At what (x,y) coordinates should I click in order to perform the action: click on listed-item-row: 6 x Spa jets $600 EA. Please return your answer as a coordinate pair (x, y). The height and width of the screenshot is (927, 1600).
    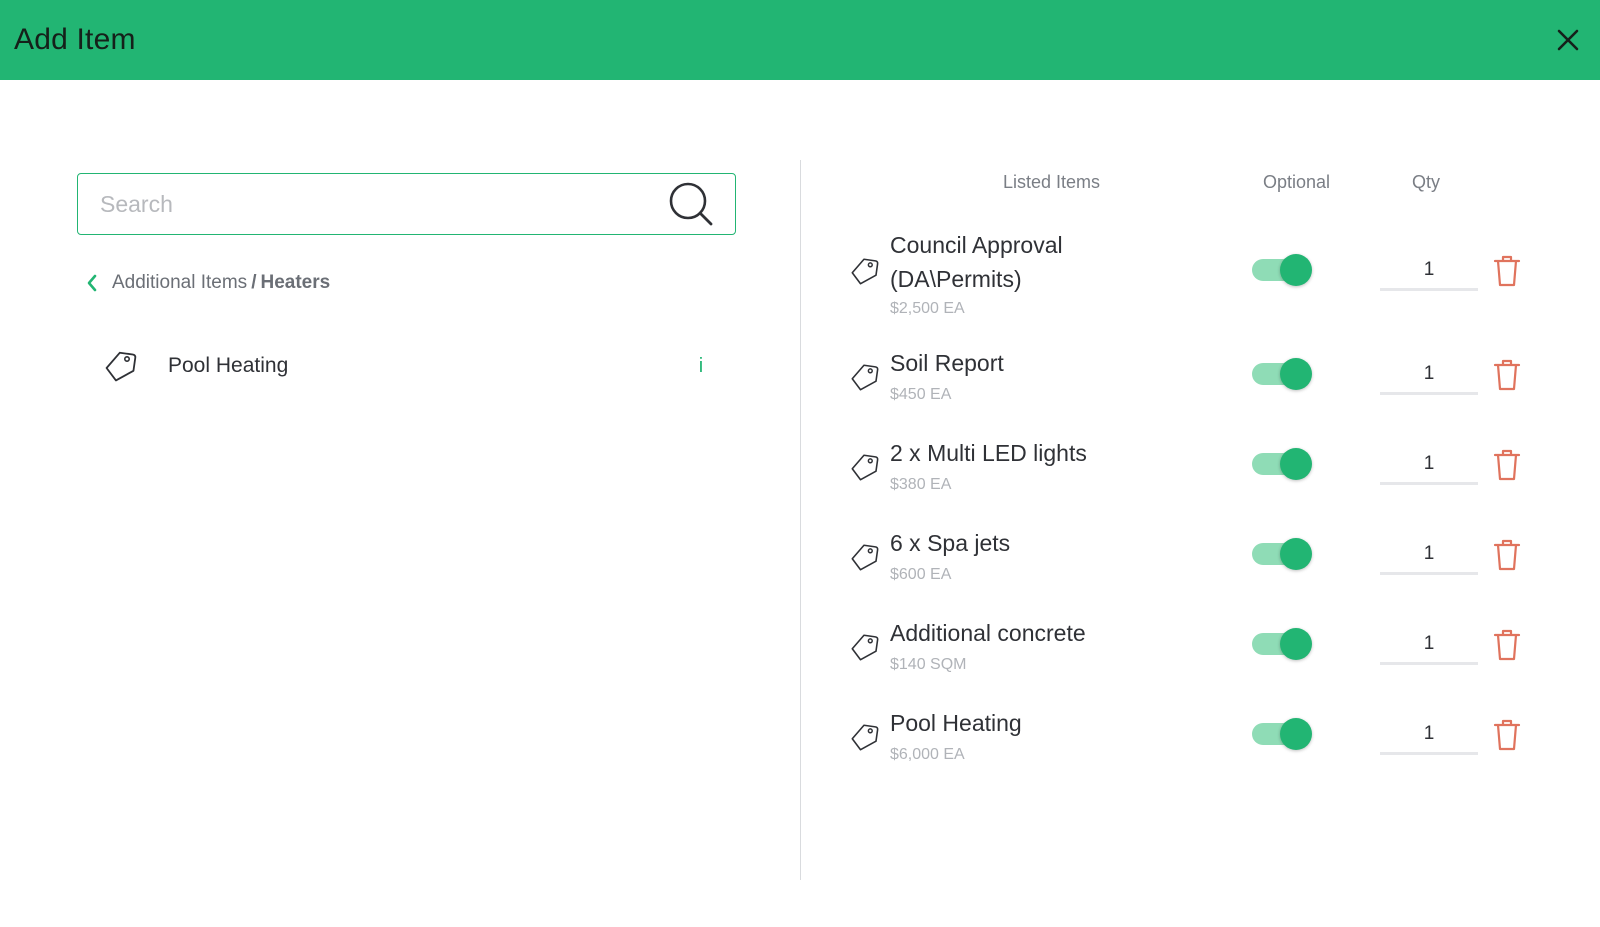
    Looking at the image, I should click on (1190, 560).